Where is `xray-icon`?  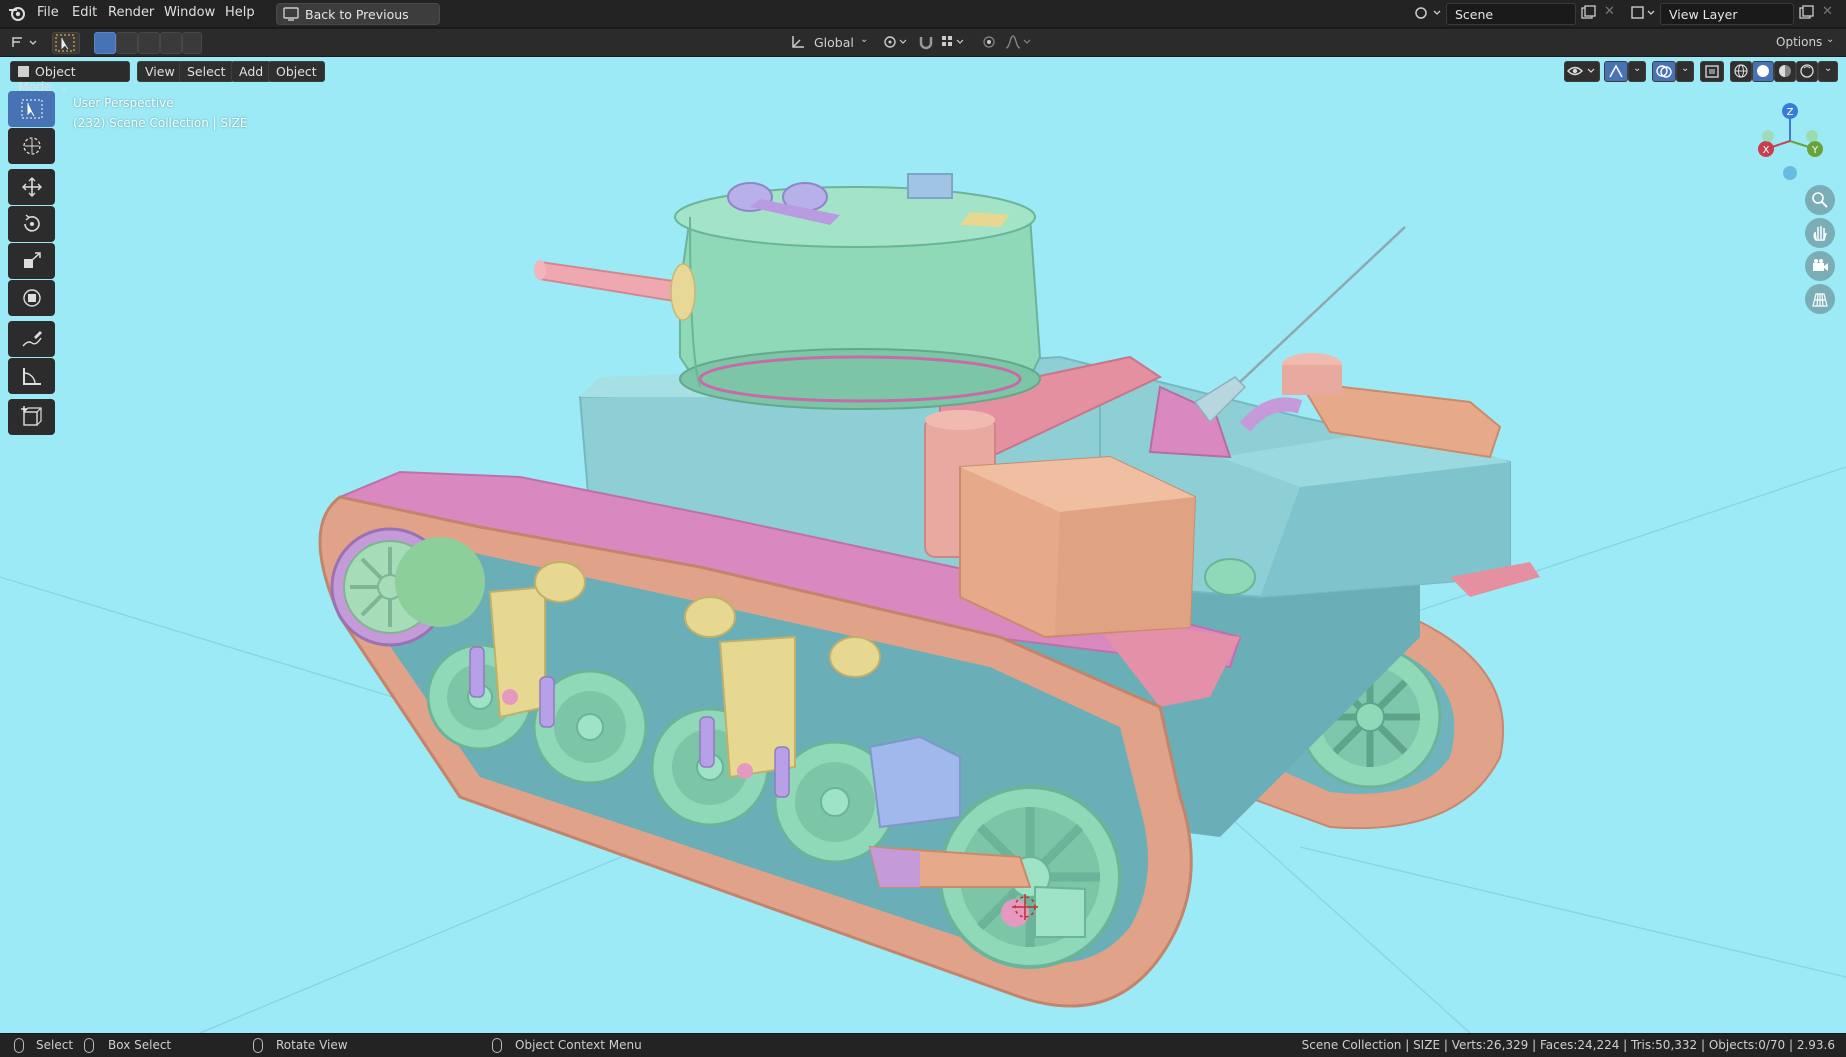 xray-icon is located at coordinates (1712, 71).